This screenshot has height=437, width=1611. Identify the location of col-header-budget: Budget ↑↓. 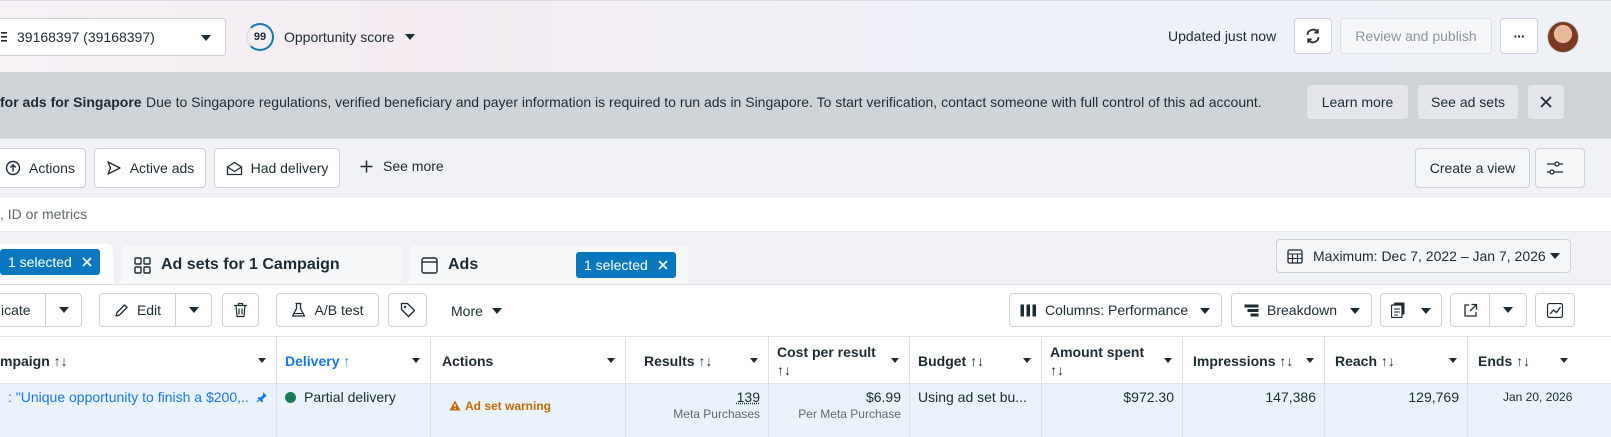
(976, 361).